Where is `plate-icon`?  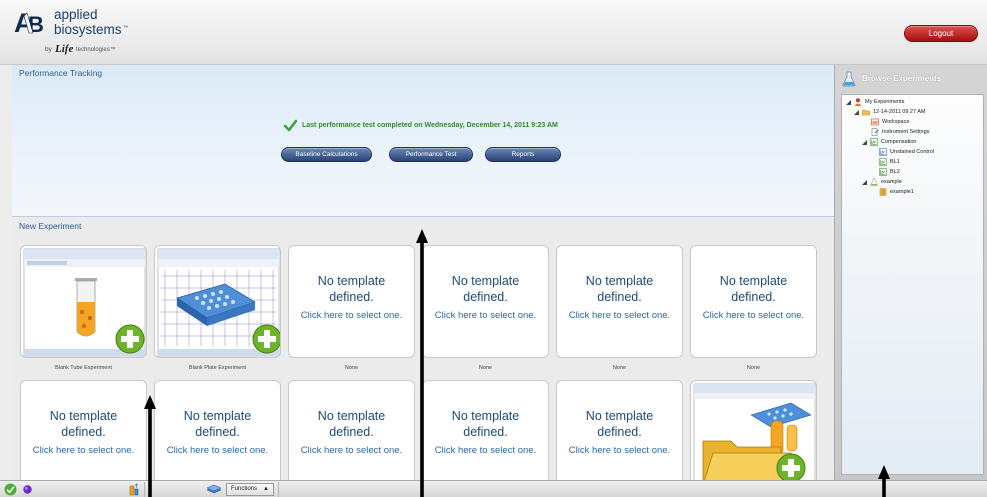 plate-icon is located at coordinates (883, 192).